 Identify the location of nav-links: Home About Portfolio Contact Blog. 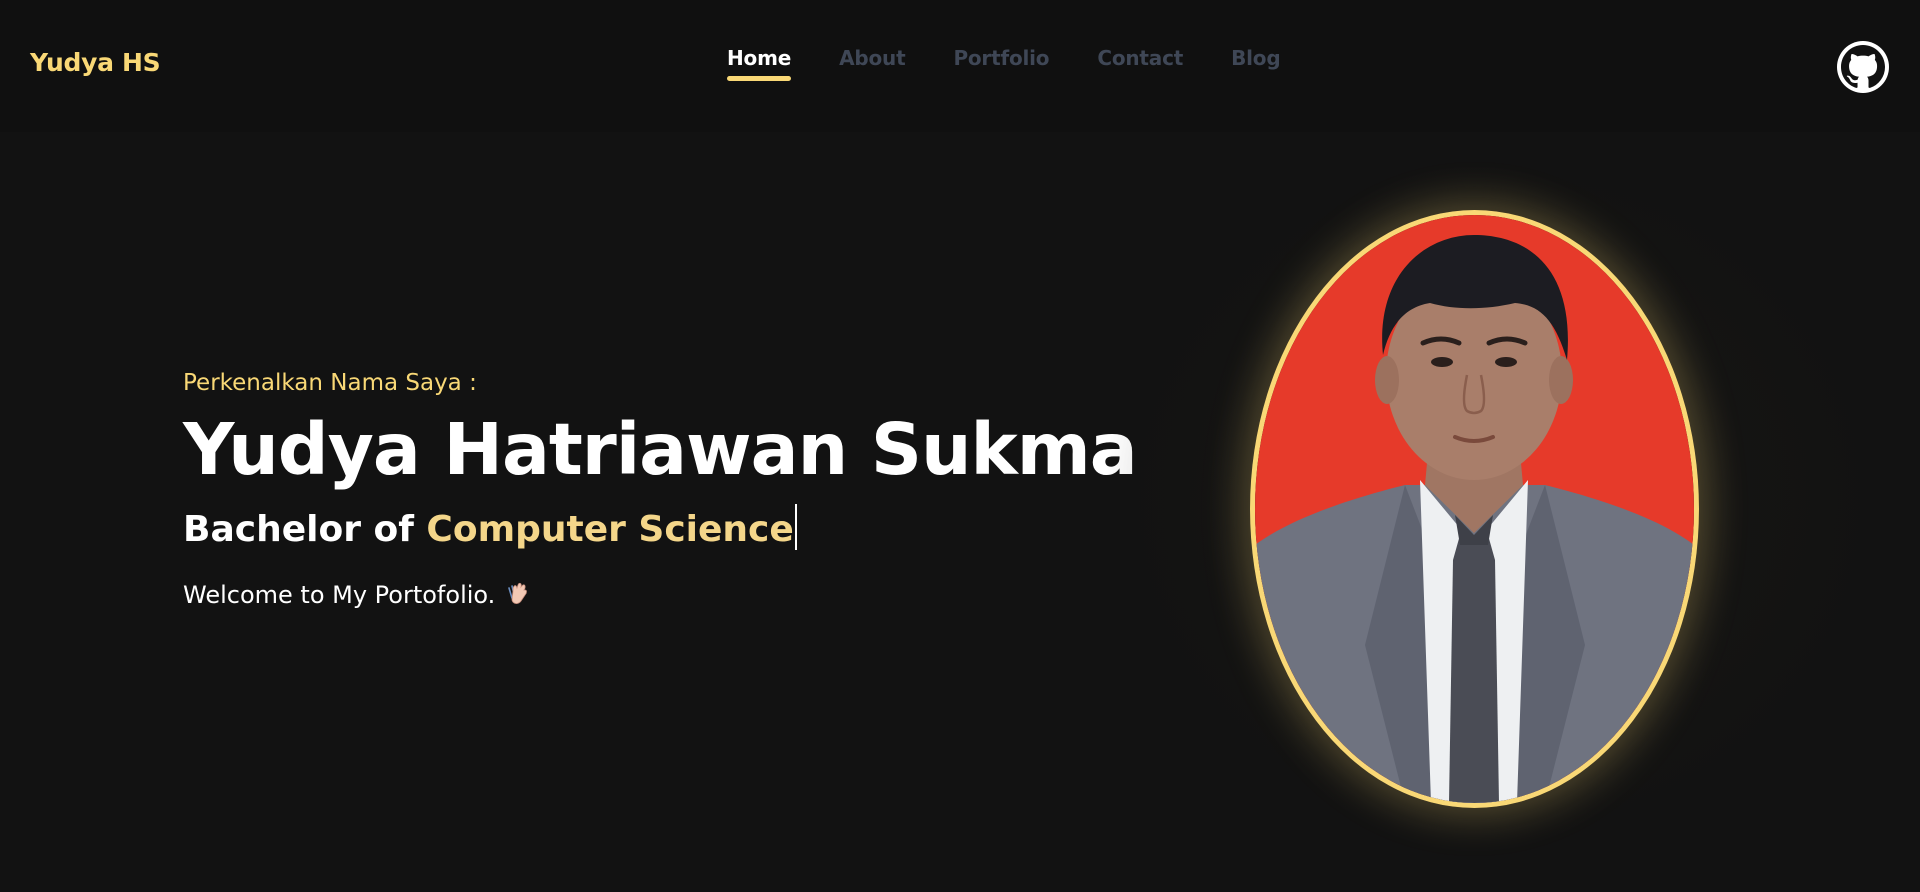
(1004, 63).